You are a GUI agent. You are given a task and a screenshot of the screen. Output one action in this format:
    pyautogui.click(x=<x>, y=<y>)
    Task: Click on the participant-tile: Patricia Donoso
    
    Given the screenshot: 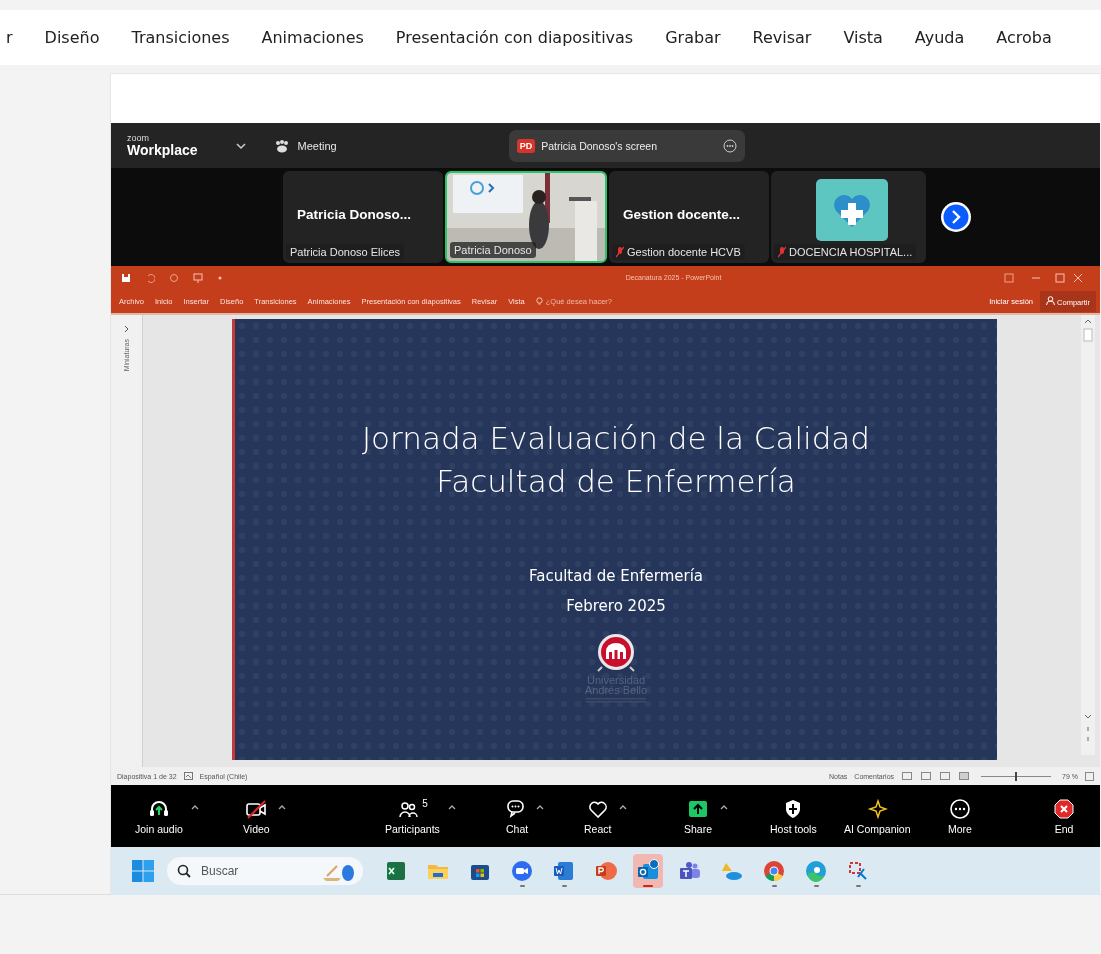 What is the action you would take?
    pyautogui.click(x=526, y=217)
    